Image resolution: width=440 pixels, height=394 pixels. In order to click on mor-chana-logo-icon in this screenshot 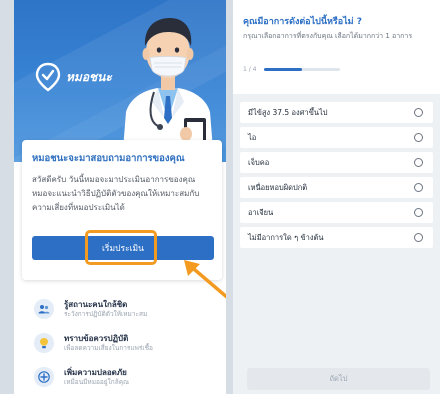, I will do `click(48, 77)`.